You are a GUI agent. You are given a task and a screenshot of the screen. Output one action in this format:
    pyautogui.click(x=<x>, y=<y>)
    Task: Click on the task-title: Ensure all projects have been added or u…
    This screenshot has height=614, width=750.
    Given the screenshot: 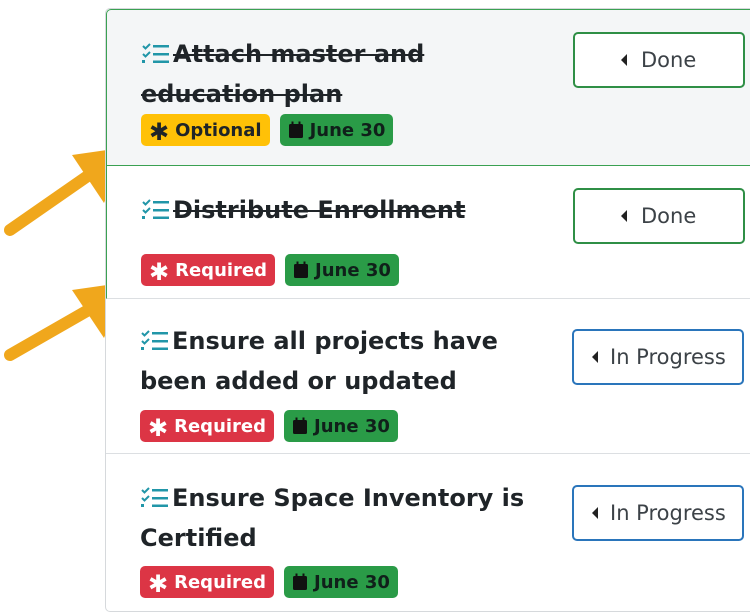 What is the action you would take?
    pyautogui.click(x=345, y=361)
    